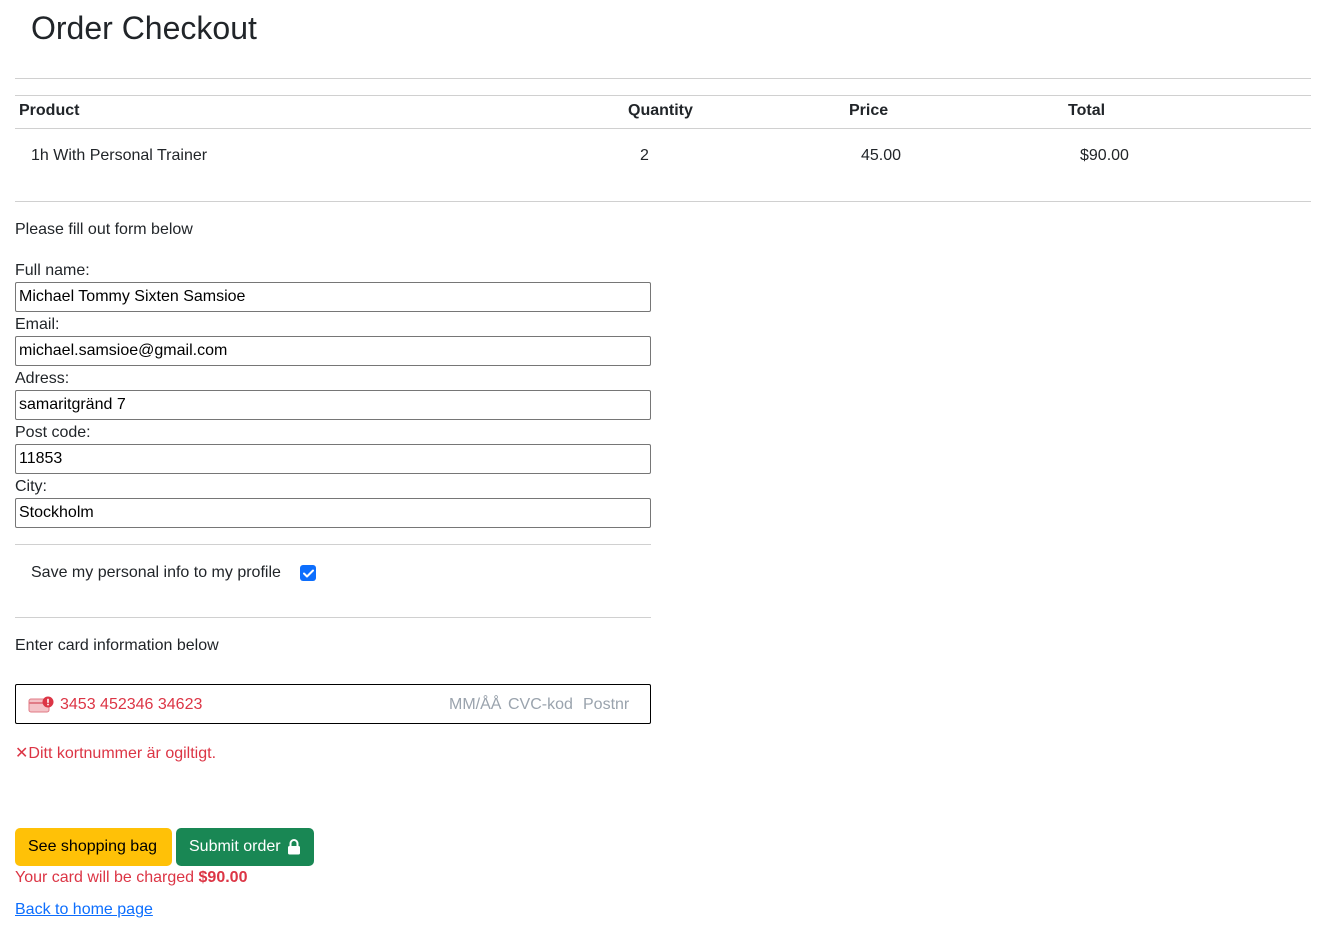 This screenshot has width=1319, height=952. I want to click on charge-note: Your card will be charged $90.00, so click(131, 878).